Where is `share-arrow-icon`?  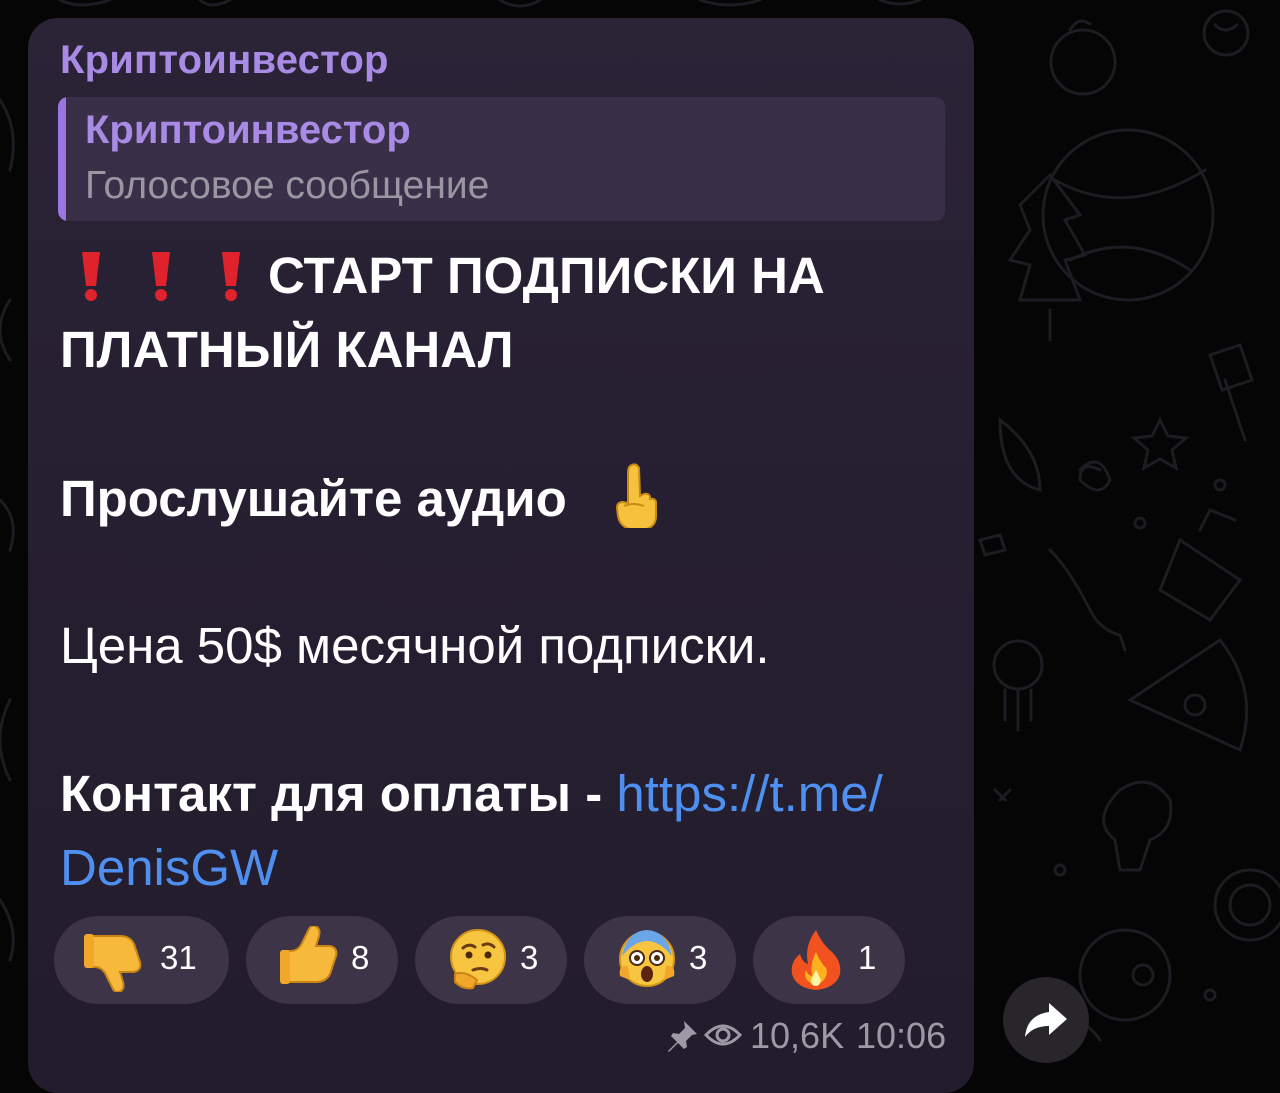
share-arrow-icon is located at coordinates (1046, 1020).